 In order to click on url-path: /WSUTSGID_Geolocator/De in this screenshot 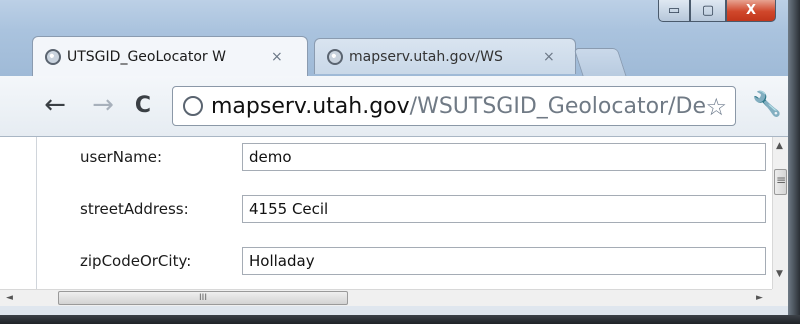, I will do `click(557, 106)`.